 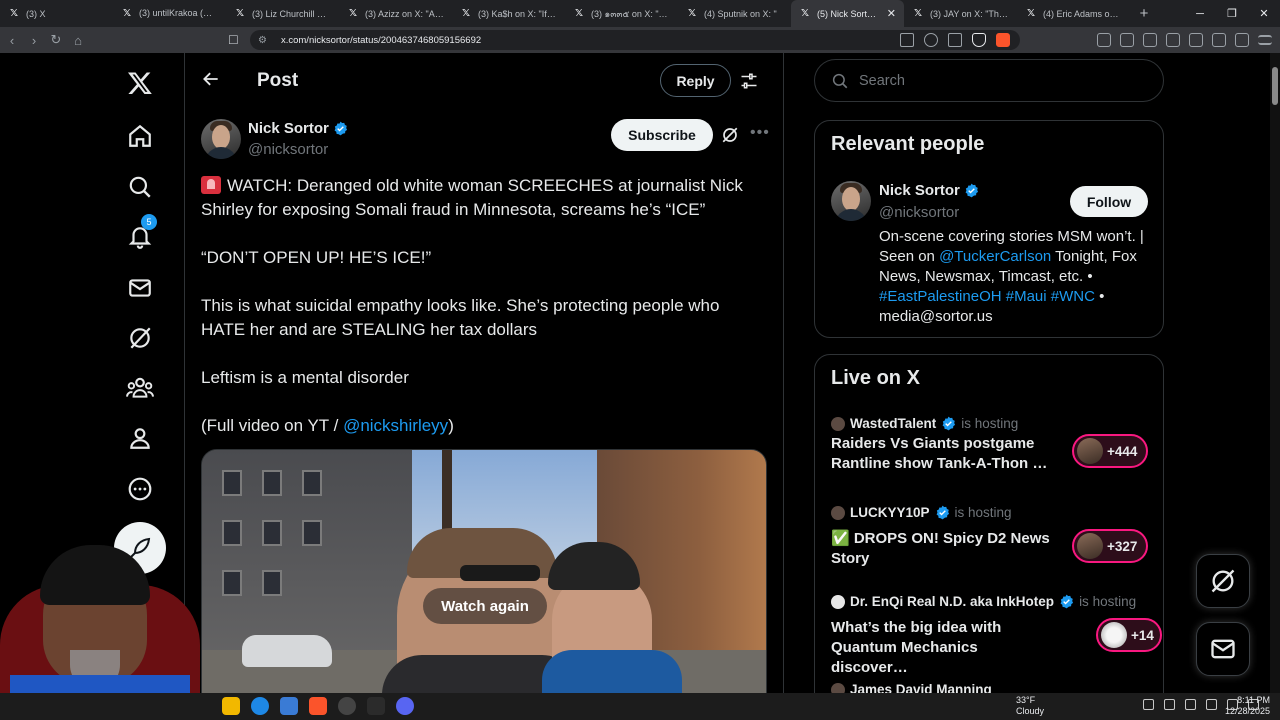 I want to click on home-icon: ⌂, so click(x=78, y=40).